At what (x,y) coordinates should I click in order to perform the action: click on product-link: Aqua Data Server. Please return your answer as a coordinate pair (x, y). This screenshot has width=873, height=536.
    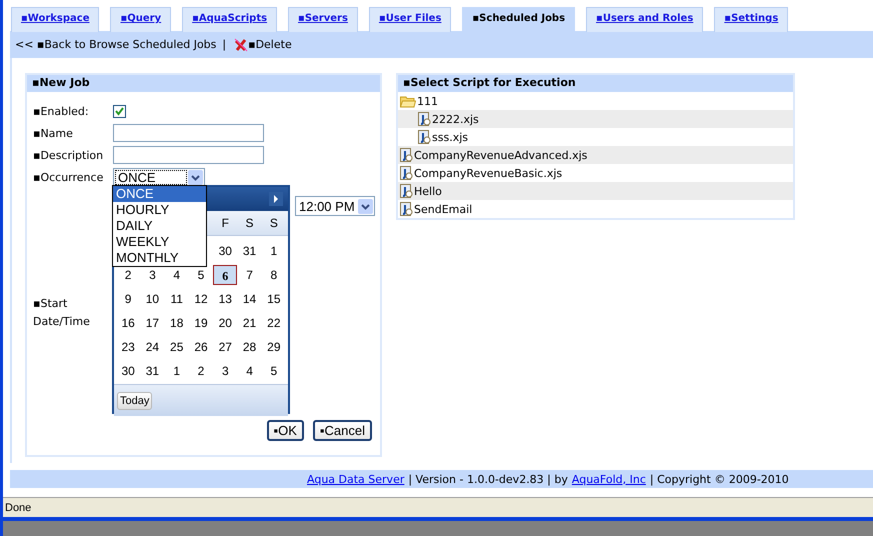
    Looking at the image, I should click on (355, 479).